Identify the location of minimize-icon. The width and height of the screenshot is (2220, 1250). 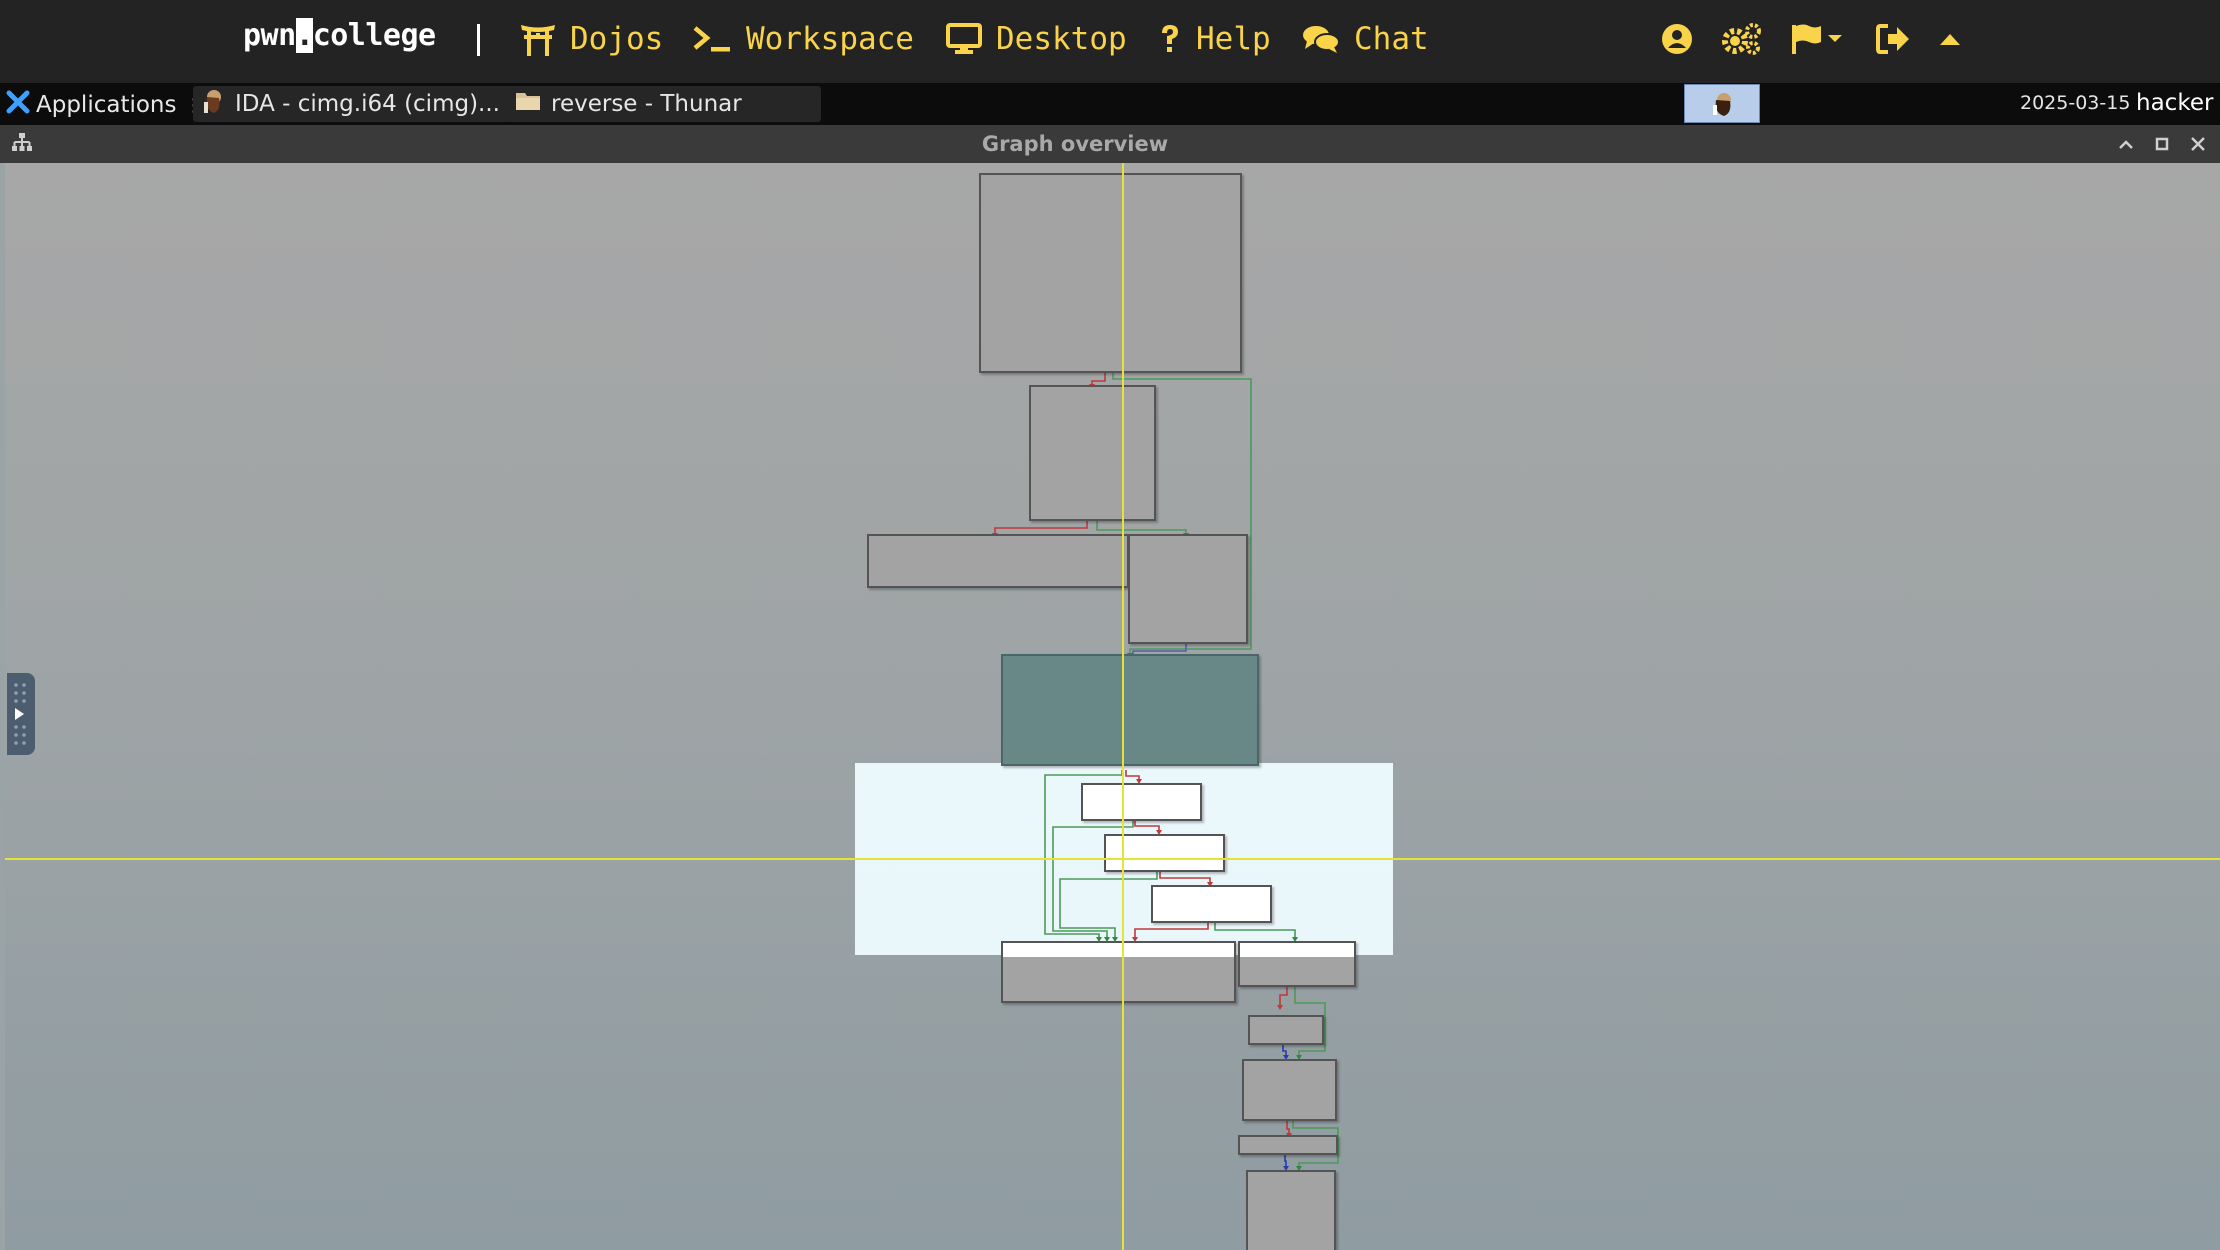
(2126, 144).